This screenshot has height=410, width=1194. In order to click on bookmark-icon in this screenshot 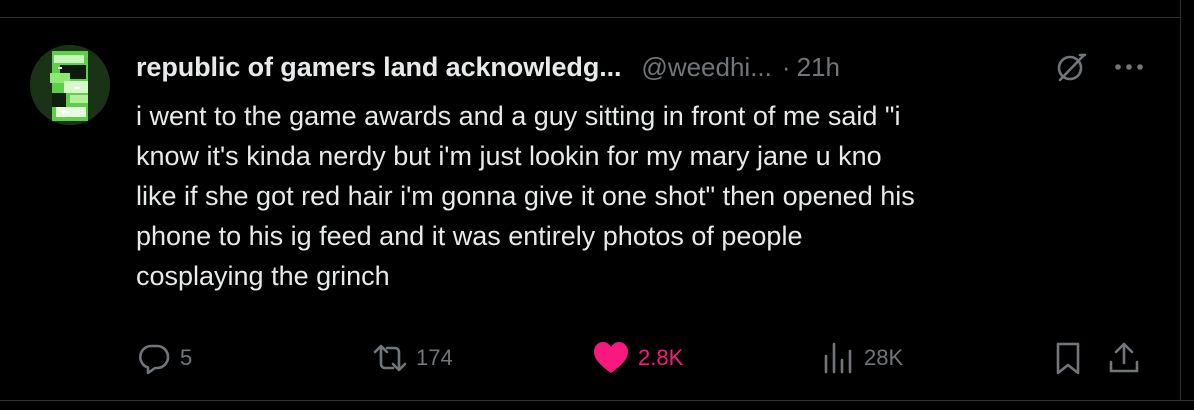, I will do `click(1068, 358)`.